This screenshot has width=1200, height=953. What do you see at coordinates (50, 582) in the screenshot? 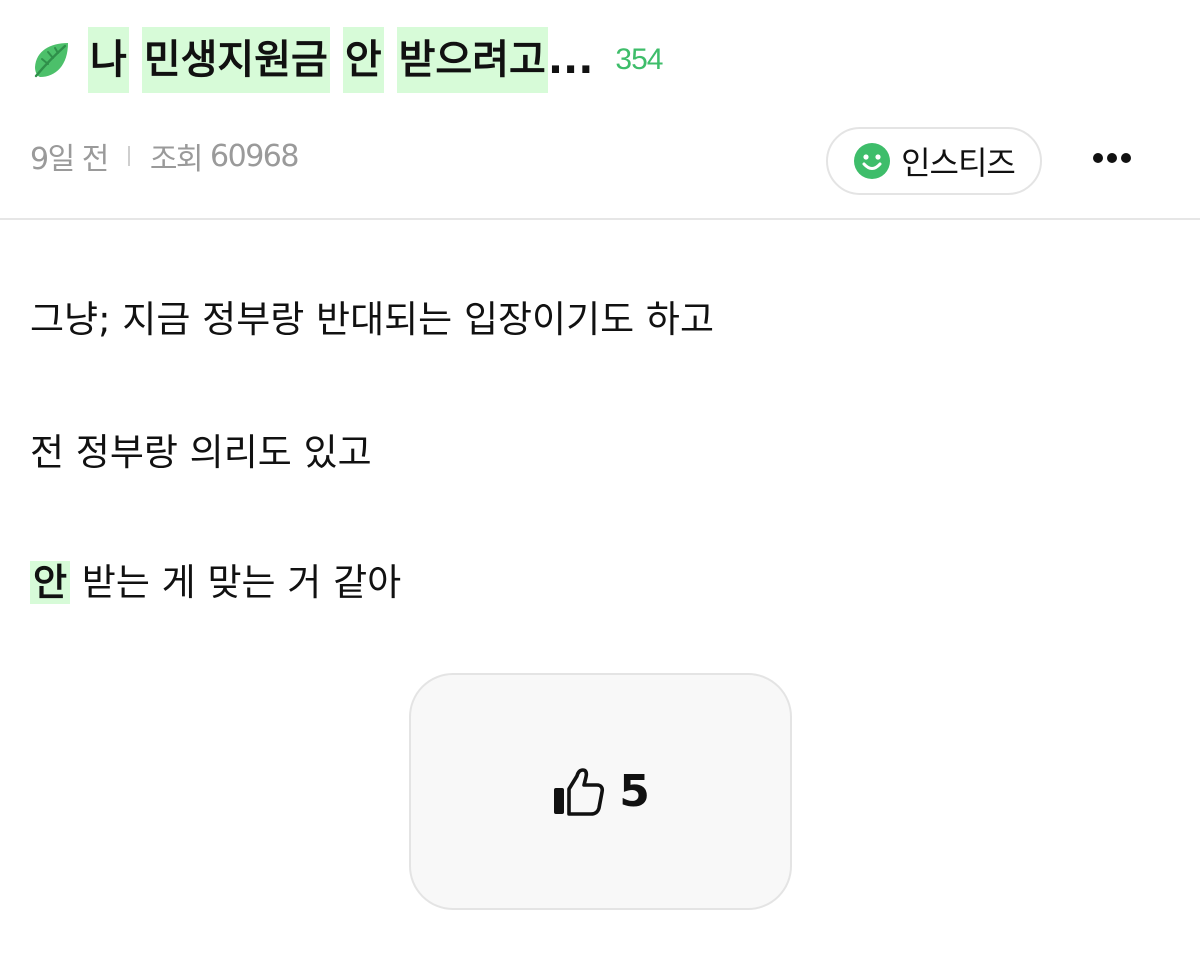
I see `body-highlight: 안` at bounding box center [50, 582].